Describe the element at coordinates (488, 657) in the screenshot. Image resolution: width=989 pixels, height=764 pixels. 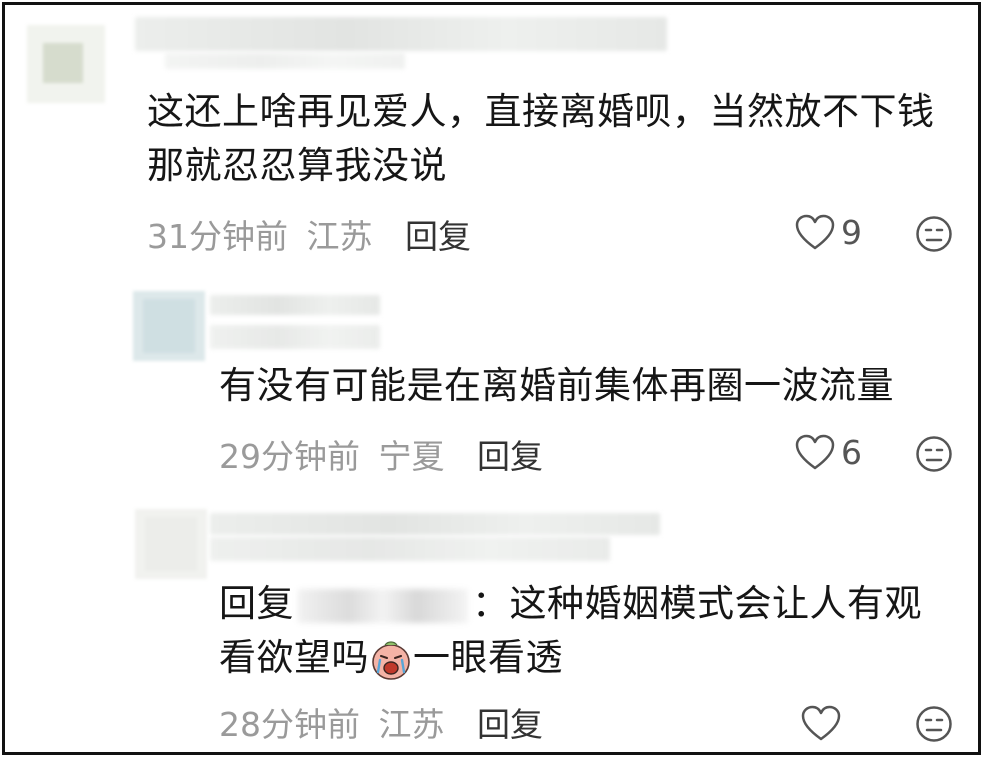
I see `comment-text-part: 一眼看透` at that location.